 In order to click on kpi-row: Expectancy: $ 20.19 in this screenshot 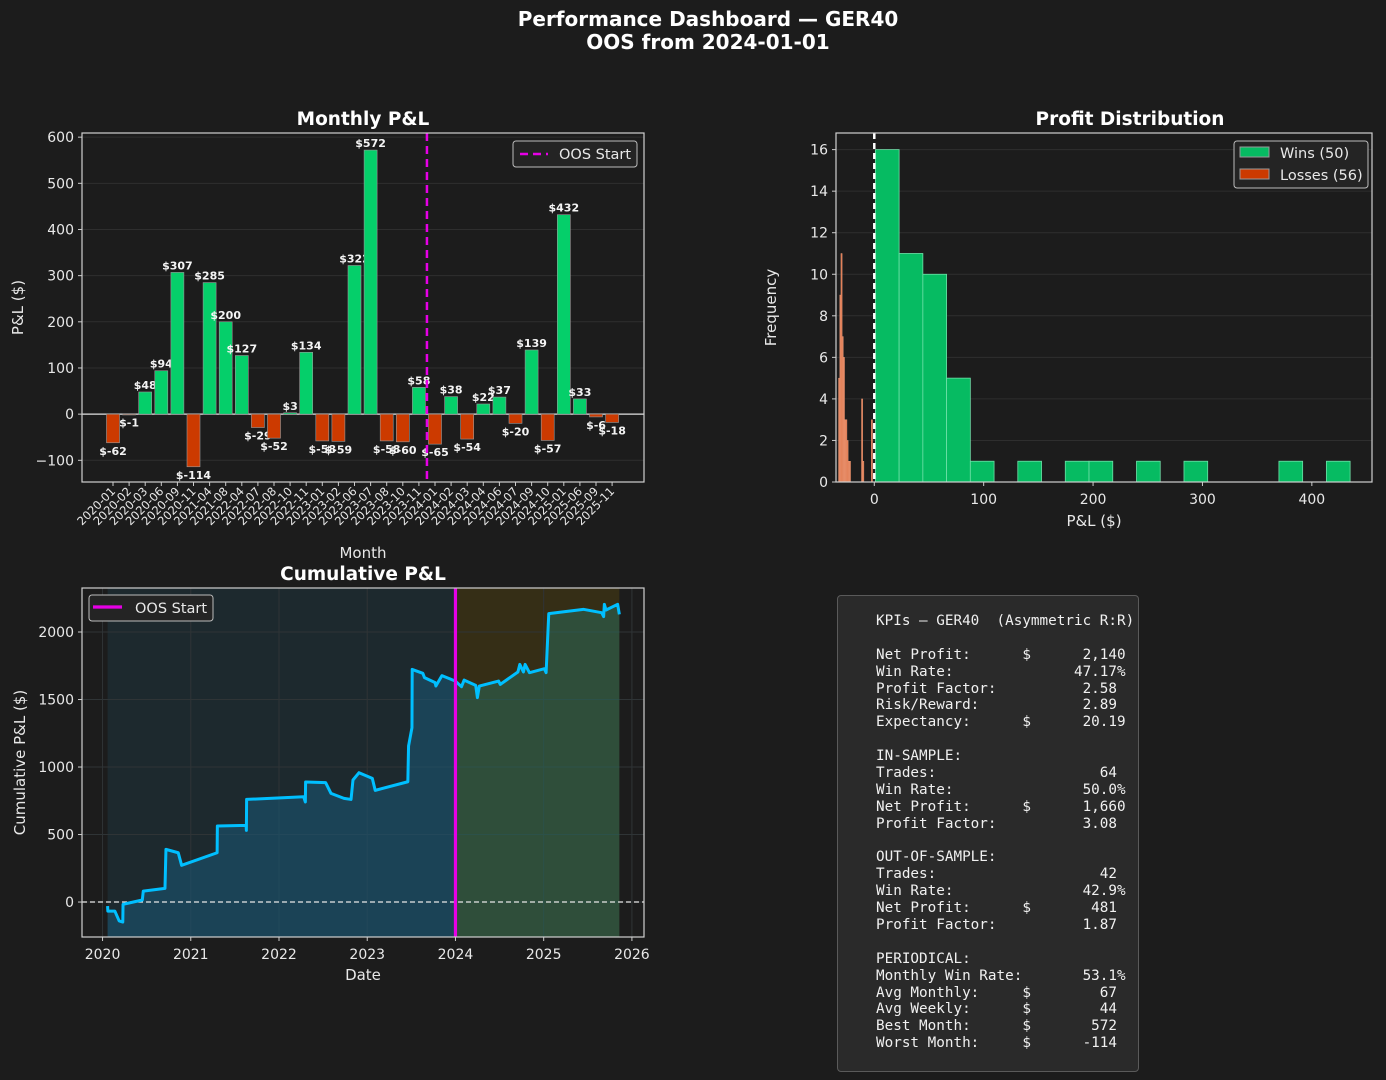, I will do `click(1001, 722)`.